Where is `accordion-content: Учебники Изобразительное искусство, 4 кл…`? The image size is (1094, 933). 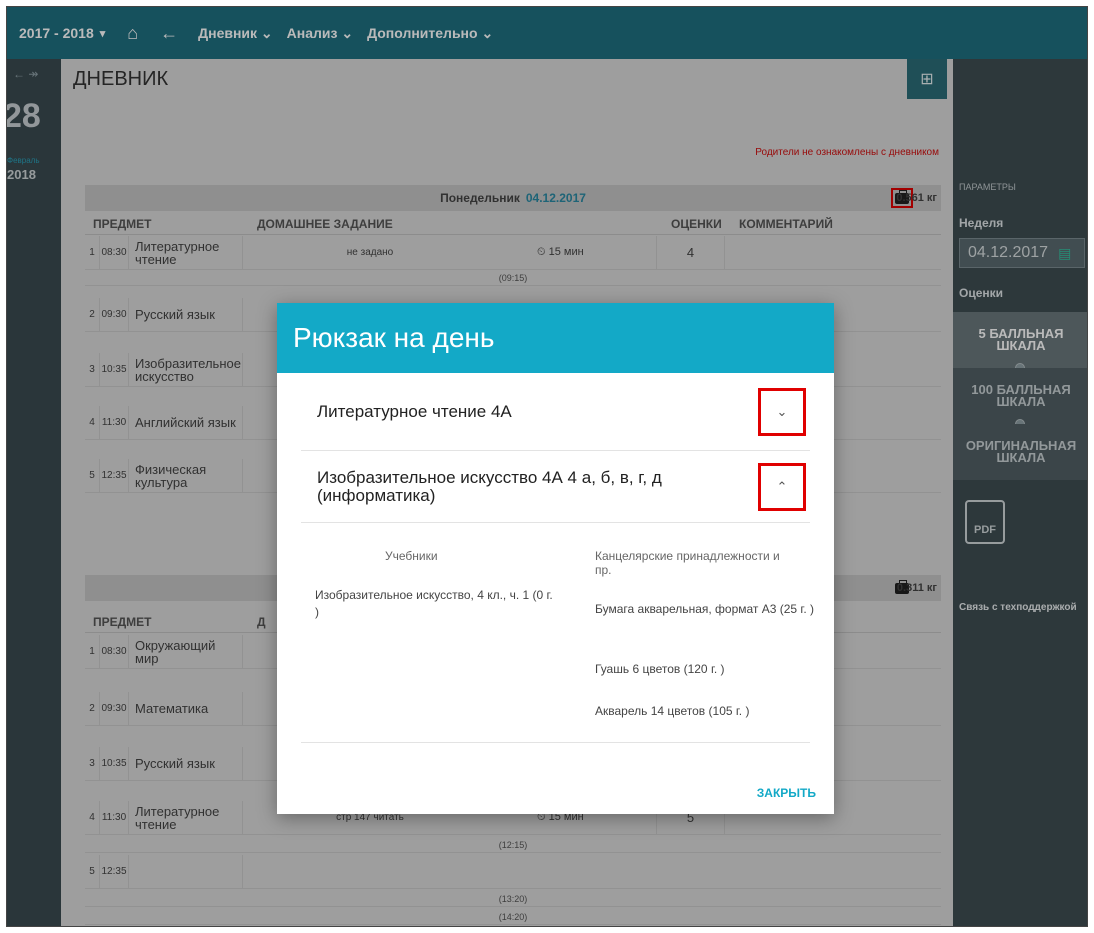
accordion-content: Учебники Изобразительное искусство, 4 кл… is located at coordinates (557, 633).